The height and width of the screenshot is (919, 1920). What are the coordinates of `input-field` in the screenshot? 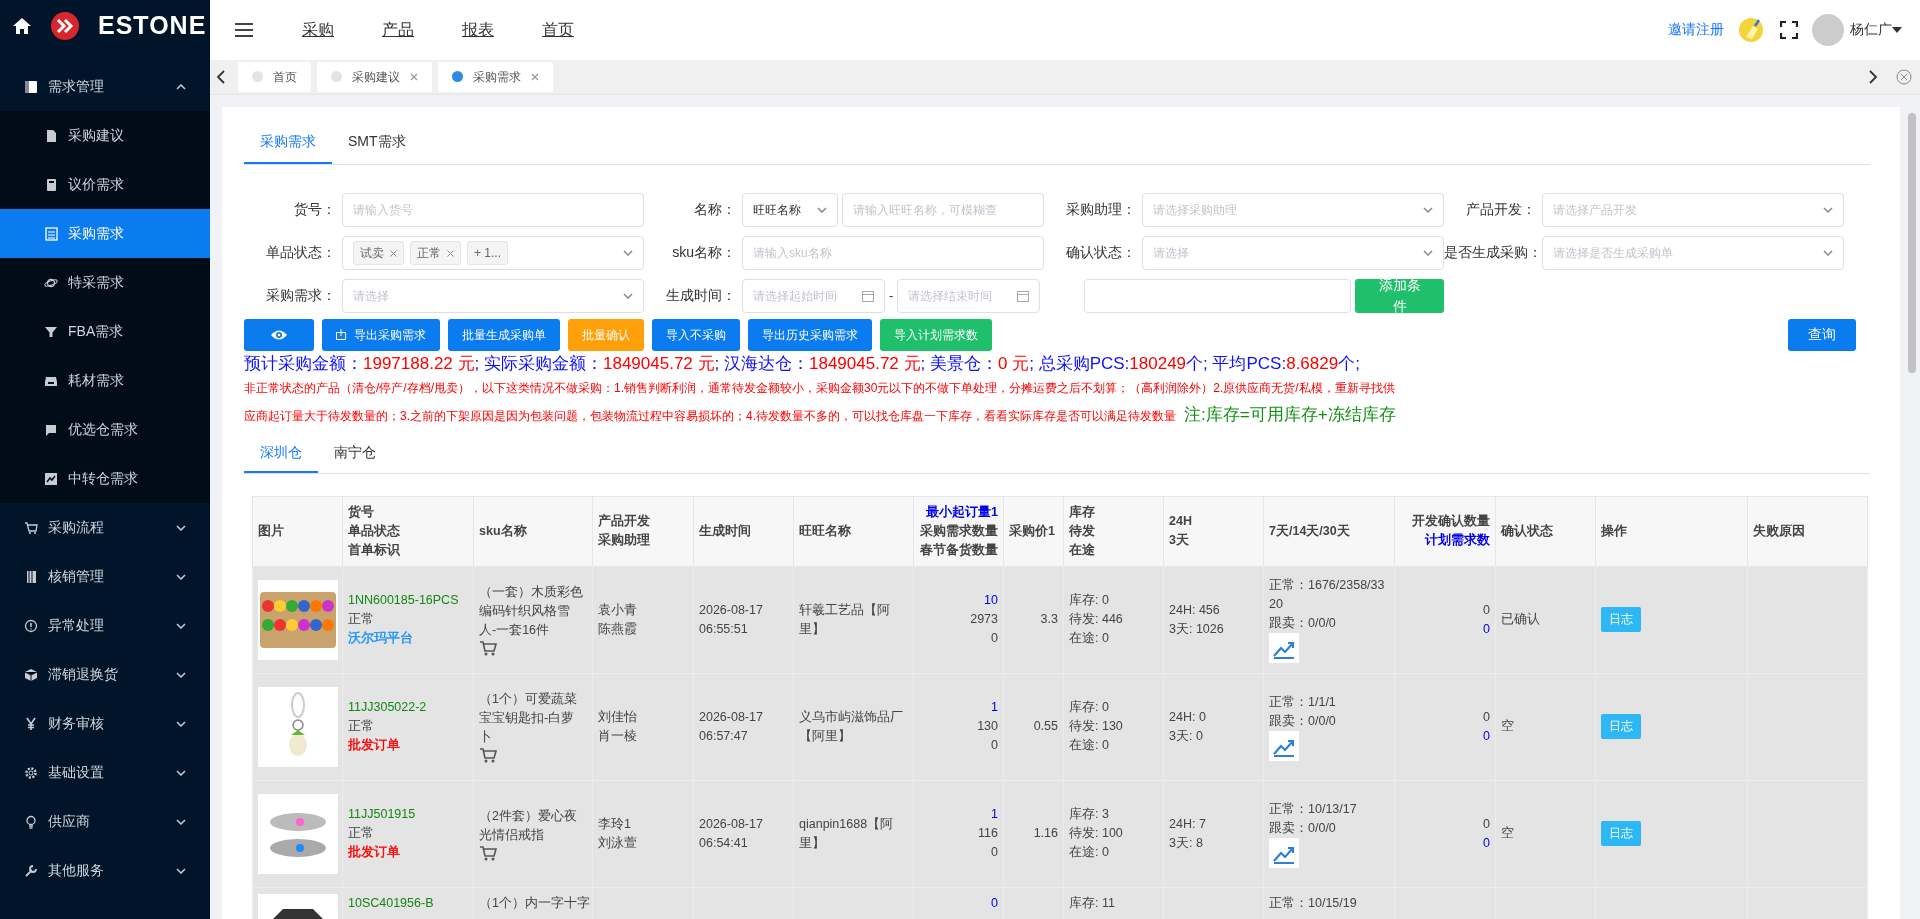 It's located at (1217, 295).